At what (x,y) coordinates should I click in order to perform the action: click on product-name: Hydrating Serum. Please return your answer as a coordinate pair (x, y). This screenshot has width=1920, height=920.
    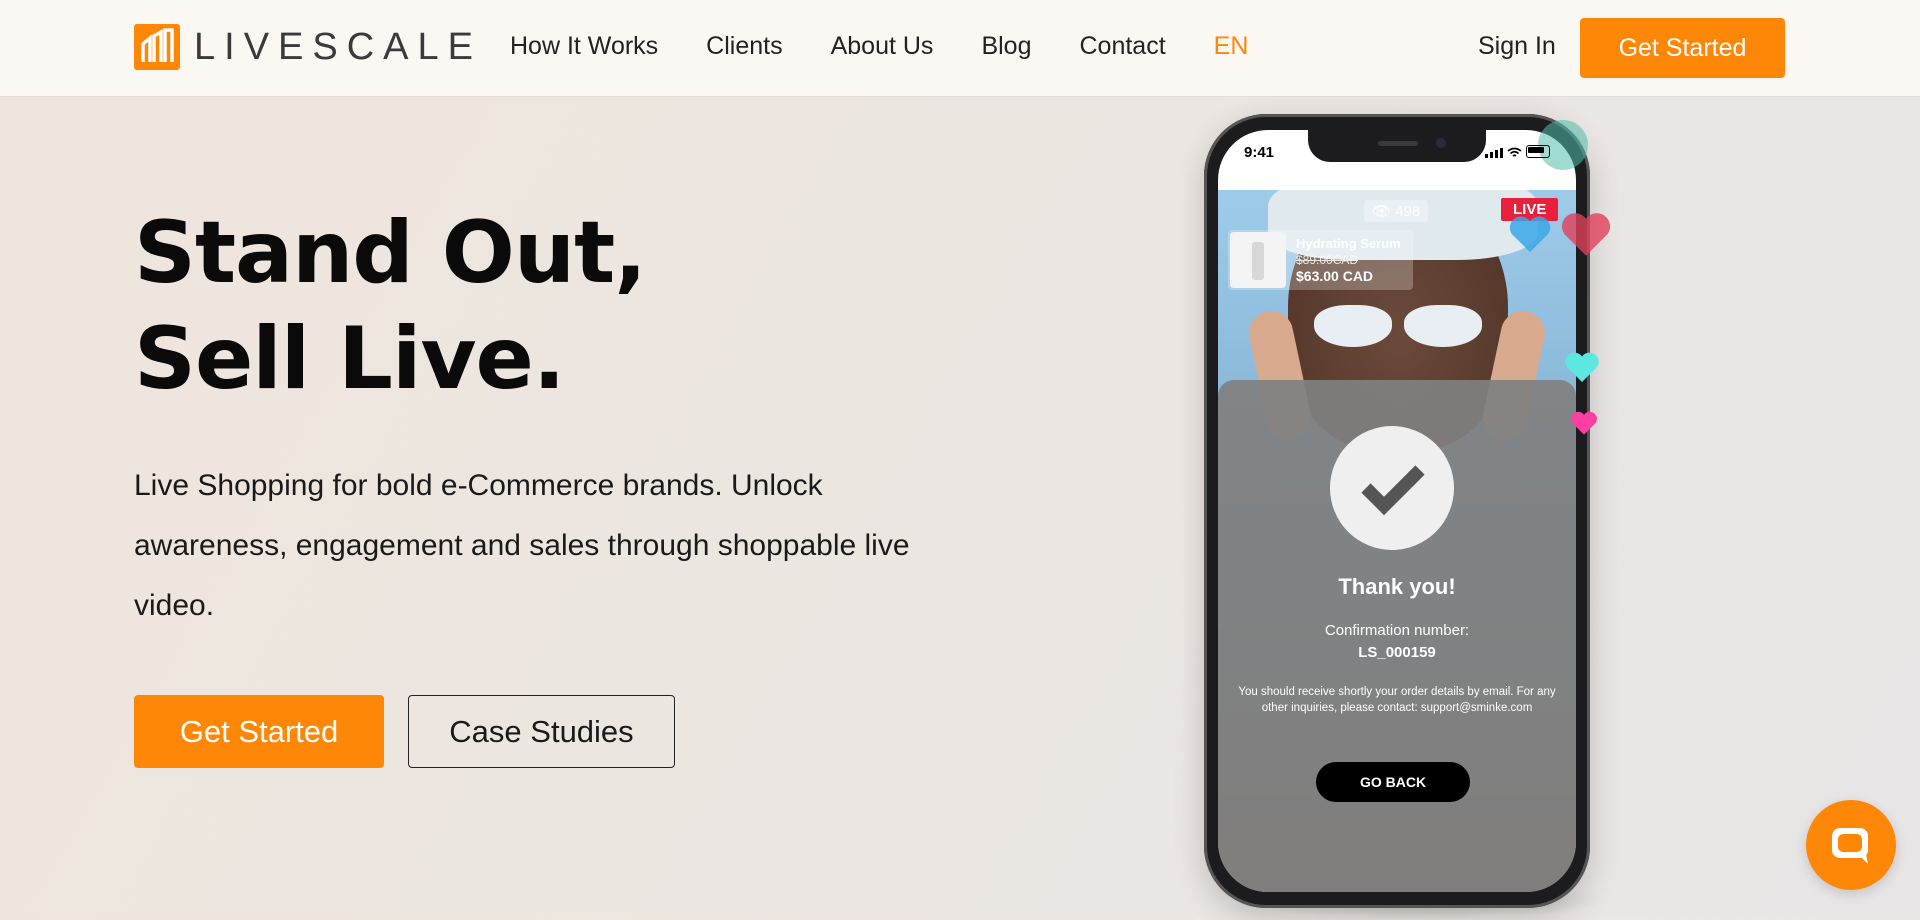
    Looking at the image, I should click on (1348, 243).